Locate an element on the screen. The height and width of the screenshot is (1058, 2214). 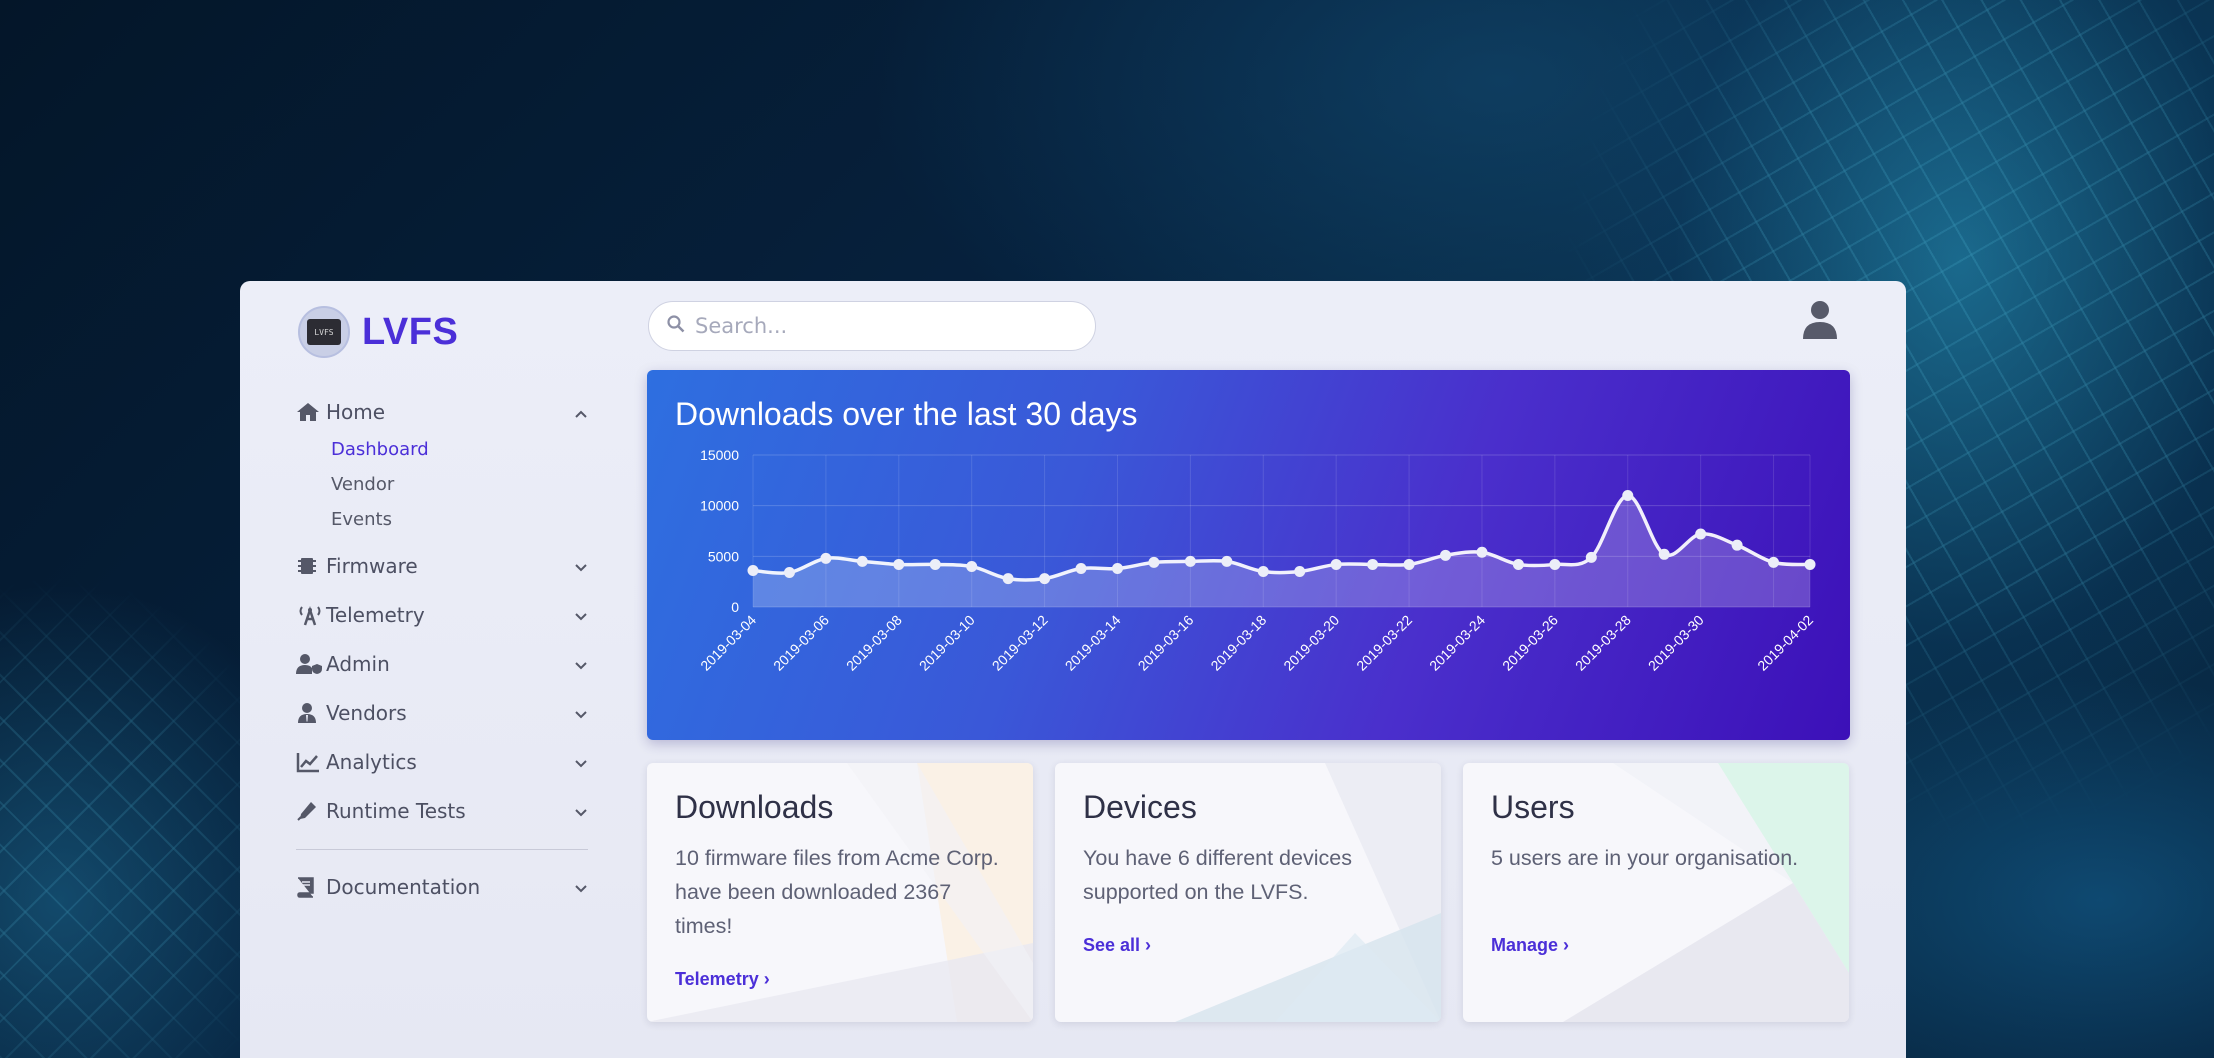
brand: LVFS LVFS is located at coordinates (378, 332).